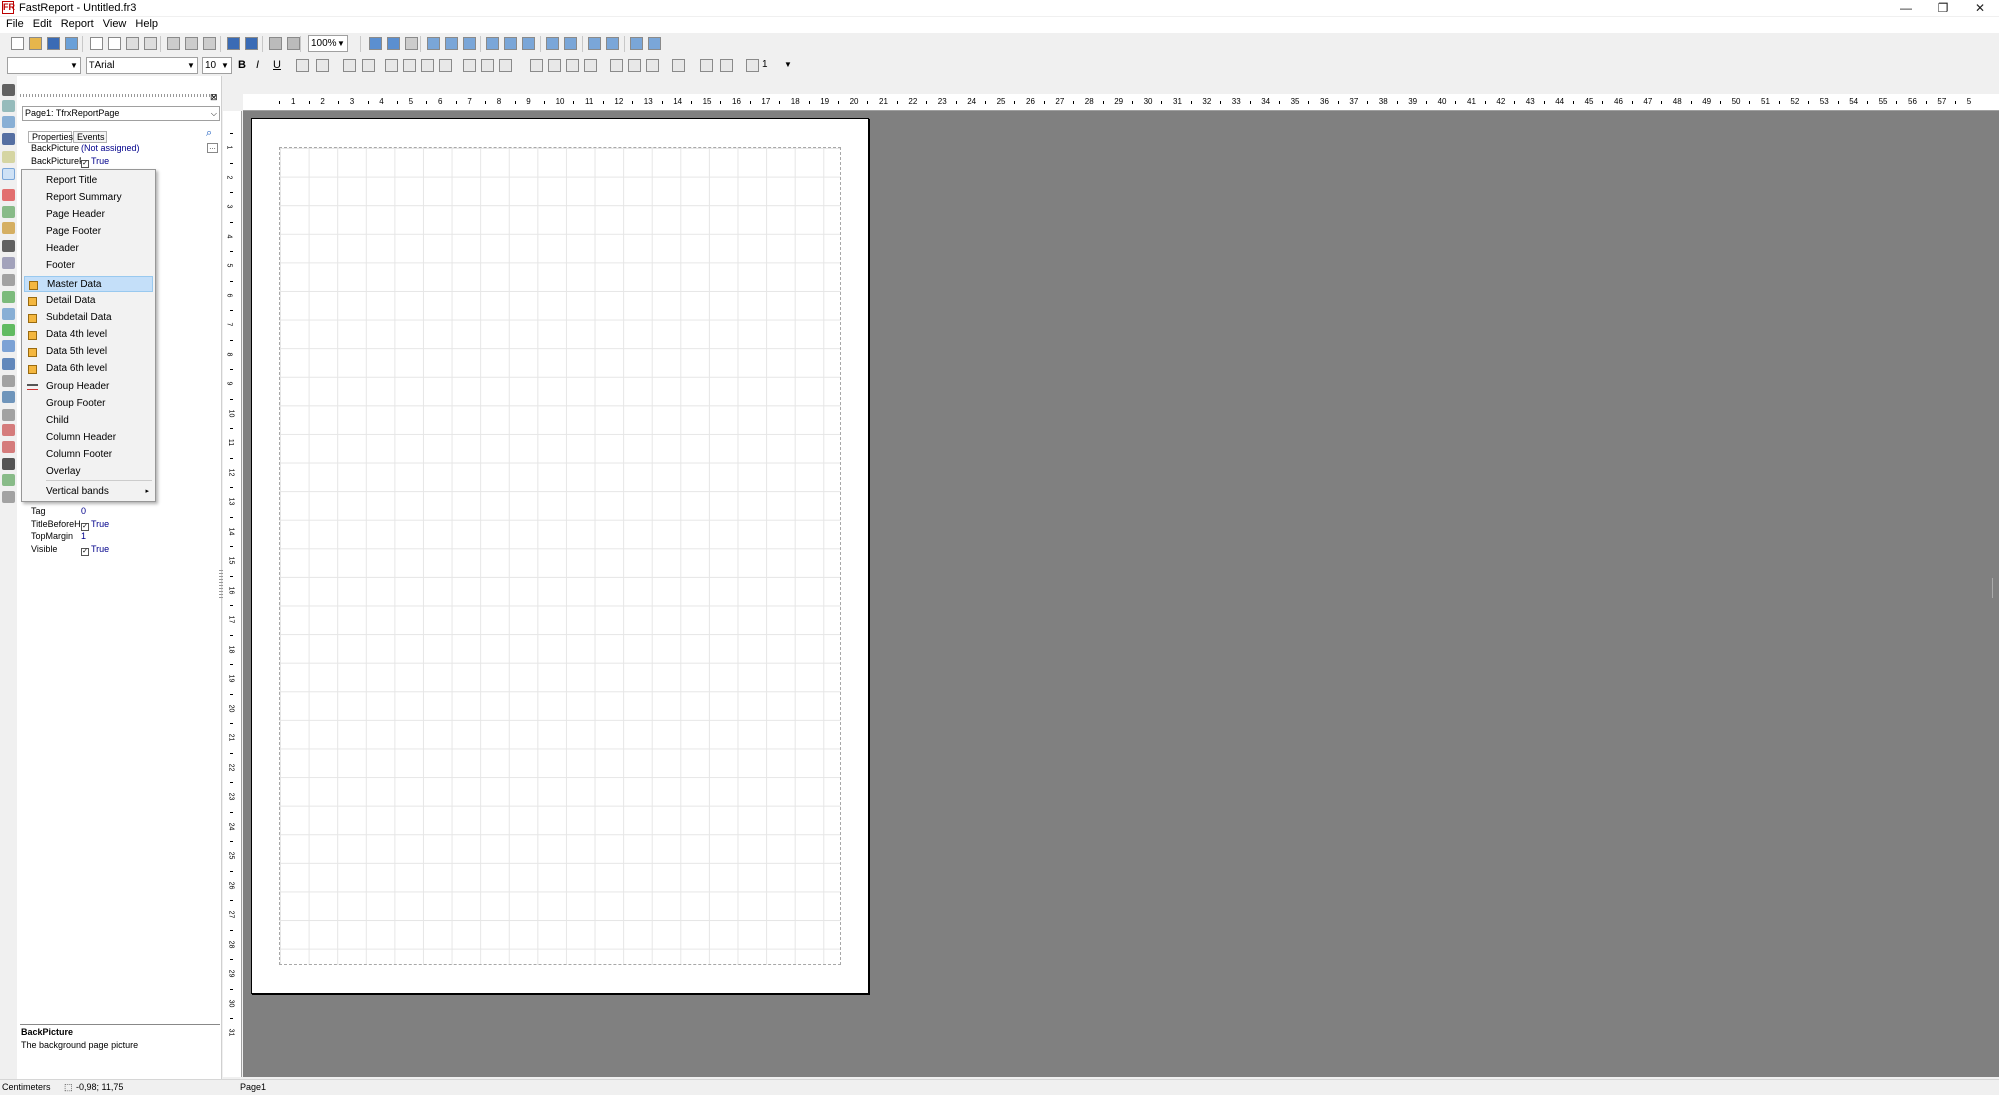  Describe the element at coordinates (13, 23) in the screenshot. I see `menu-item-file: File` at that location.